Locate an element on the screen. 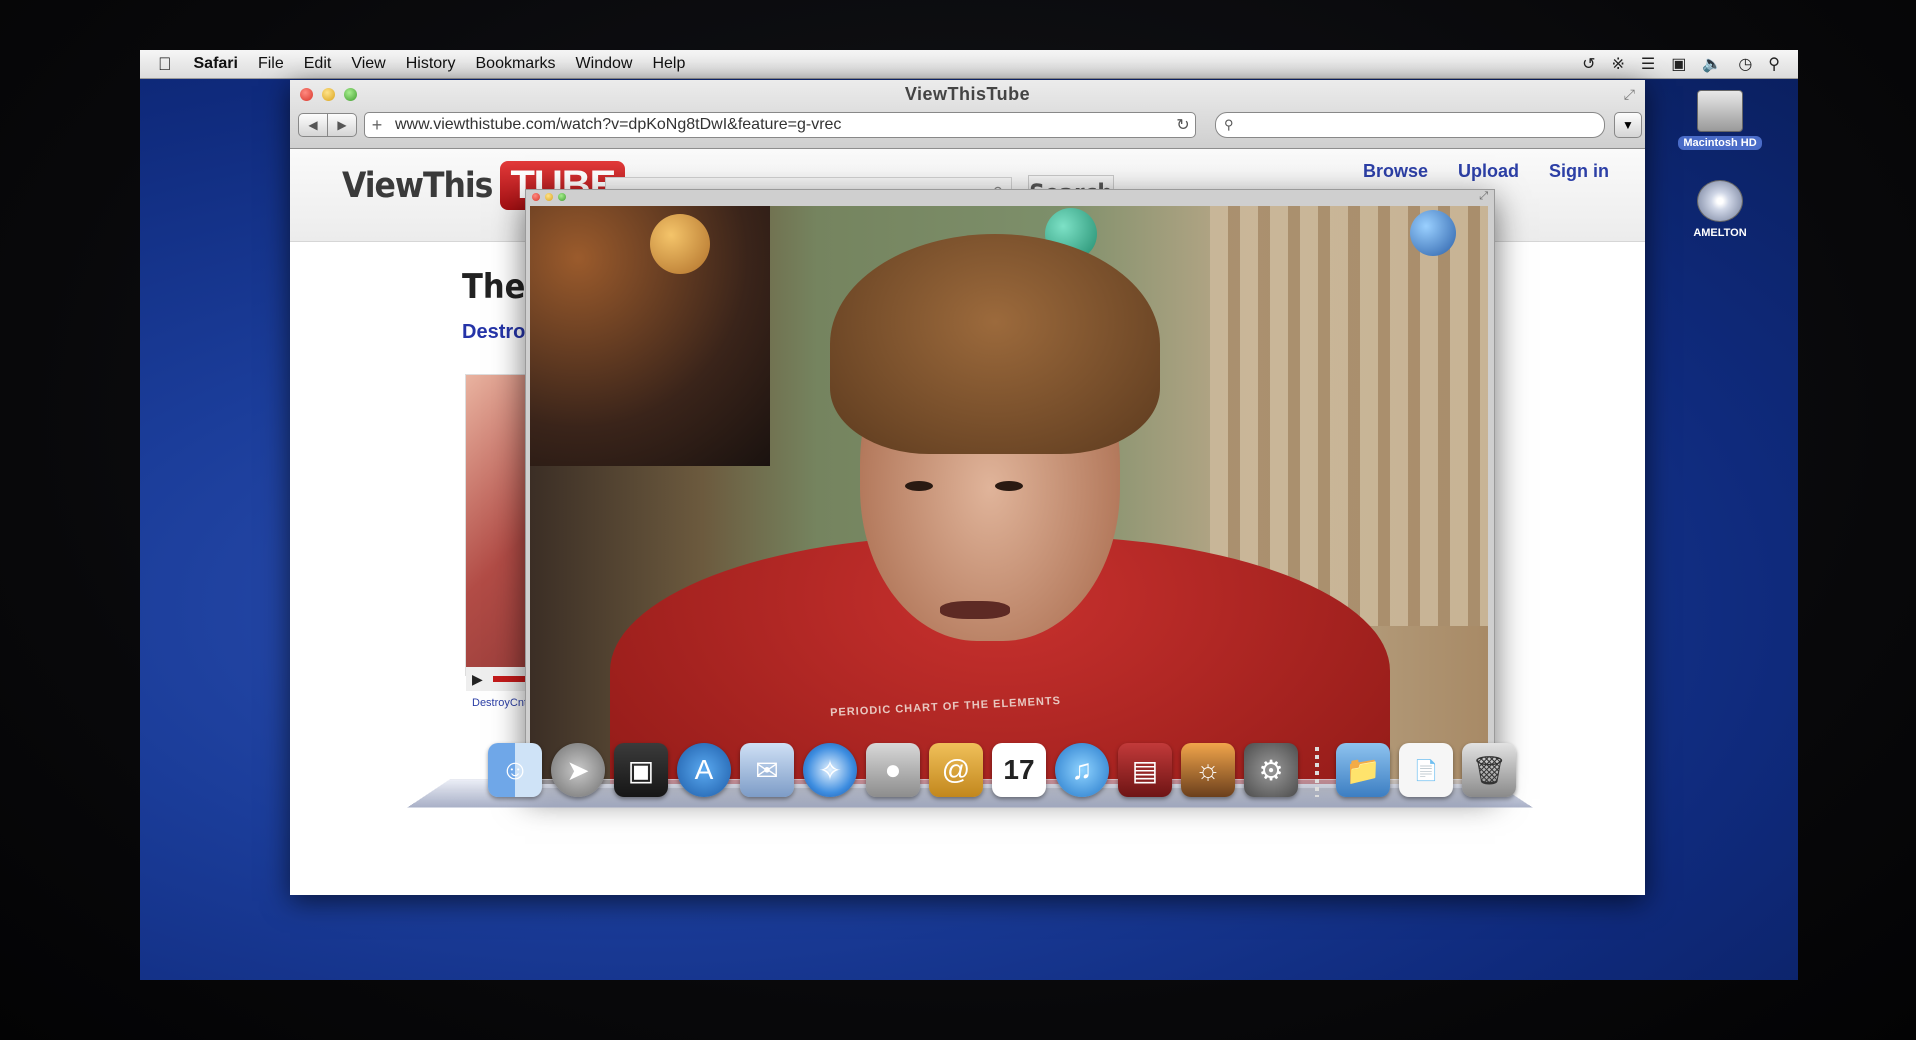 This screenshot has width=1916, height=1040. dock-icons: ☺ ➤ ▣ A ✉ ✧ ● @ 17 ♫ ▤ ☼ ⚙ 📁 📄 🗑 is located at coordinates (1002, 770).